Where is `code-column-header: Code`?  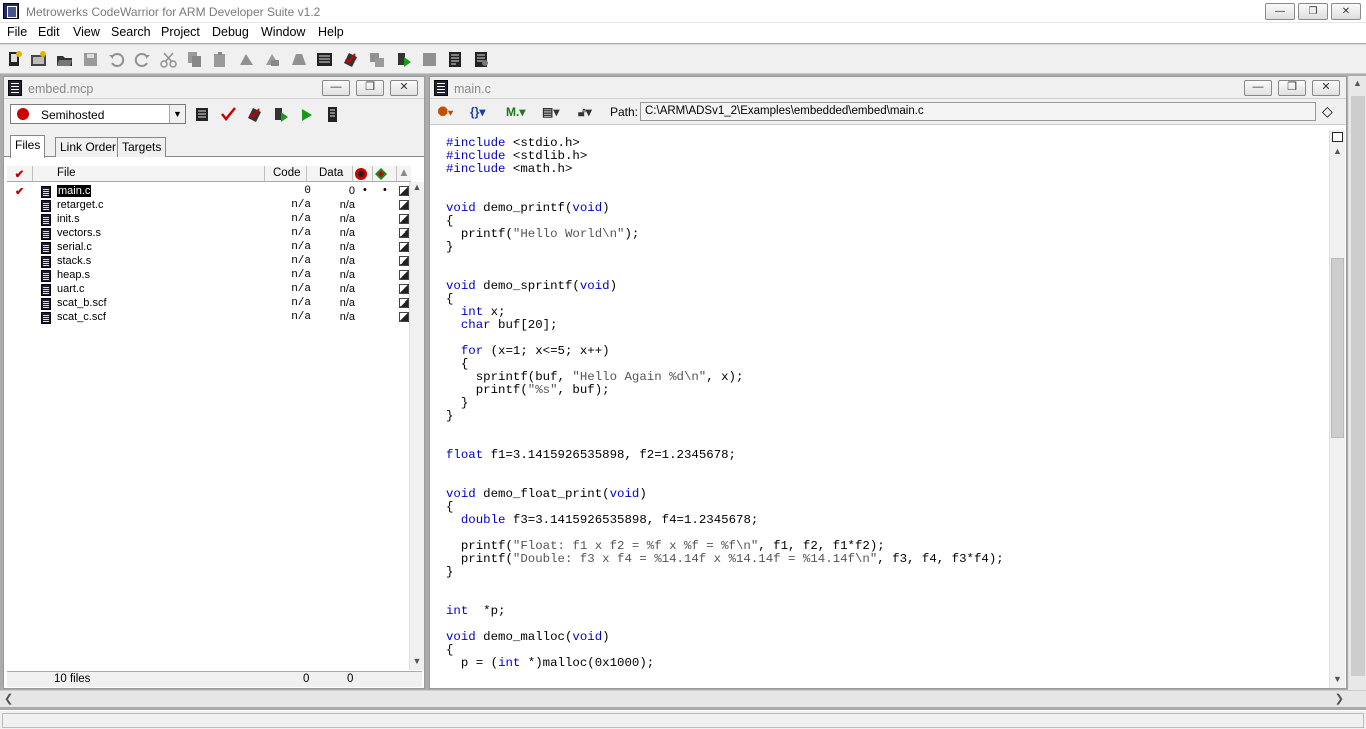 code-column-header: Code is located at coordinates (286, 173).